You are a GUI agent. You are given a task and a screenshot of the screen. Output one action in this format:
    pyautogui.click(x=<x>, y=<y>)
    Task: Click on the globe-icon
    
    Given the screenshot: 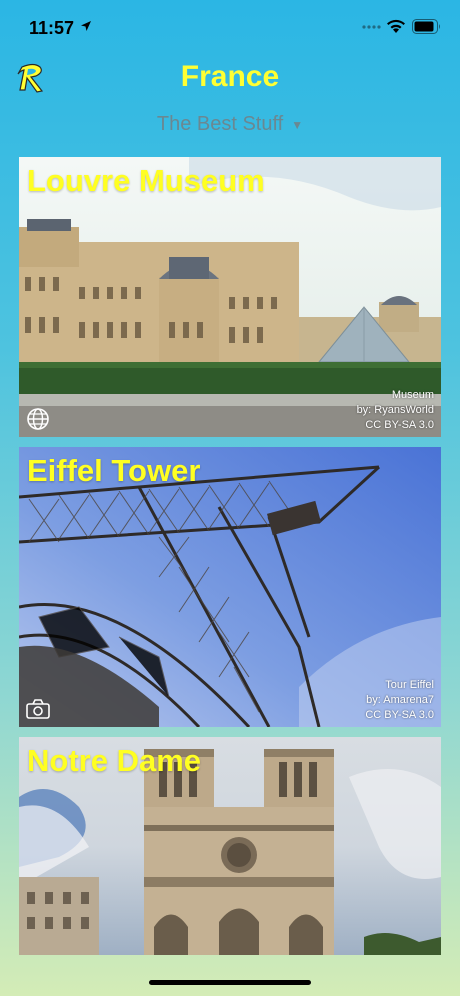 What is the action you would take?
    pyautogui.click(x=38, y=419)
    